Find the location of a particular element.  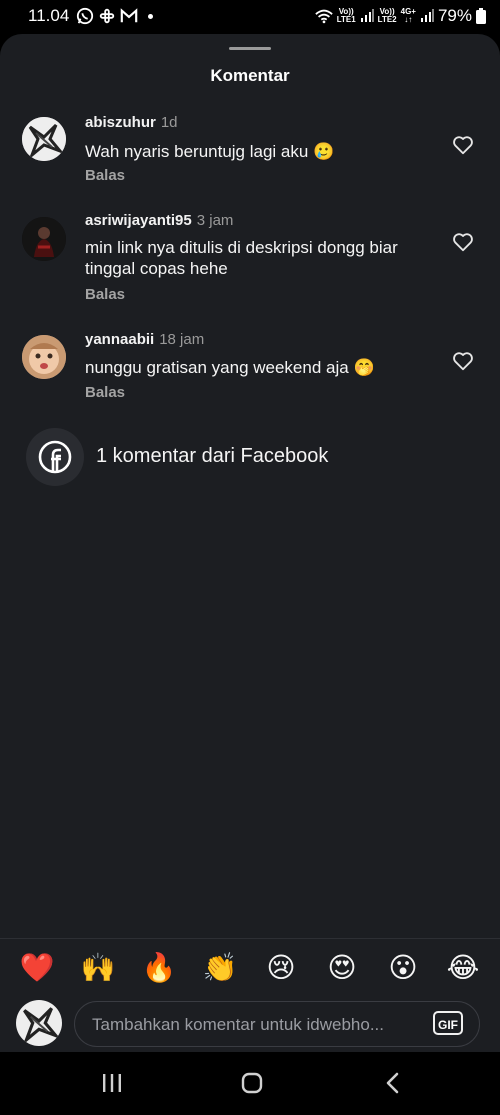

emoji-clap: 👏 is located at coordinates (220, 967).